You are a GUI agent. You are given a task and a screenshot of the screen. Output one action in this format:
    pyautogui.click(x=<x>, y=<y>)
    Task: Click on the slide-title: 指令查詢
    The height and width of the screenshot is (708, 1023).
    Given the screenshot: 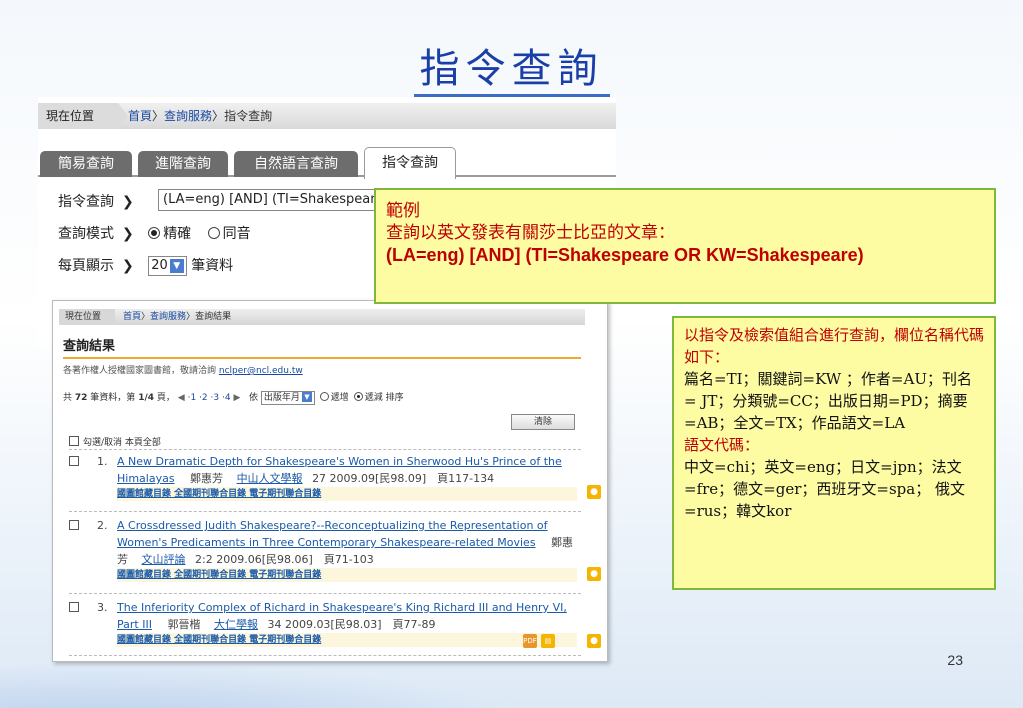 What is the action you would take?
    pyautogui.click(x=511, y=66)
    